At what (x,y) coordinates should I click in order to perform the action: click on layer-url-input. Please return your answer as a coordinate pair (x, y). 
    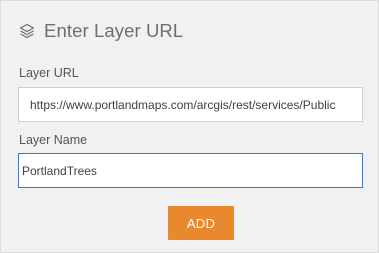
    Looking at the image, I should click on (190, 104).